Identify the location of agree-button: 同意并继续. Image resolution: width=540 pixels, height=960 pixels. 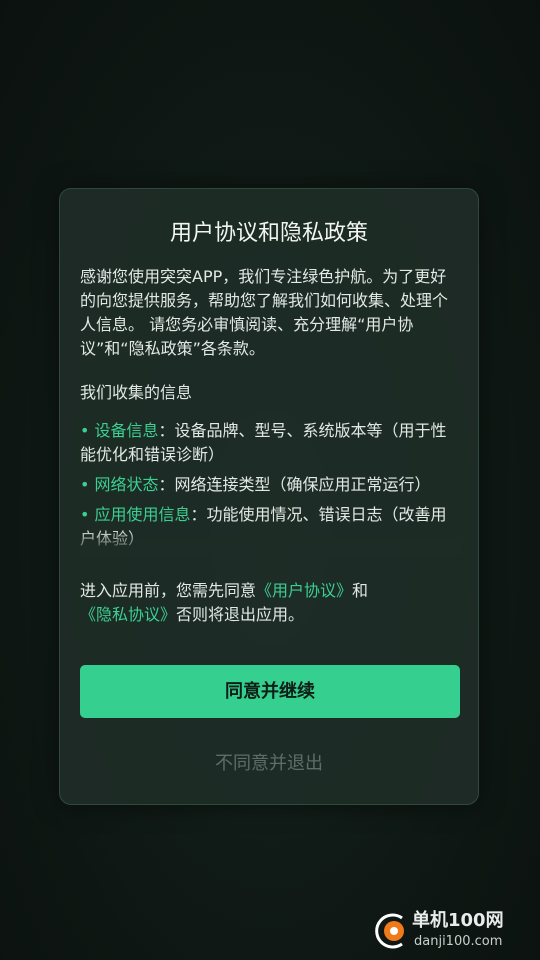
(270, 691).